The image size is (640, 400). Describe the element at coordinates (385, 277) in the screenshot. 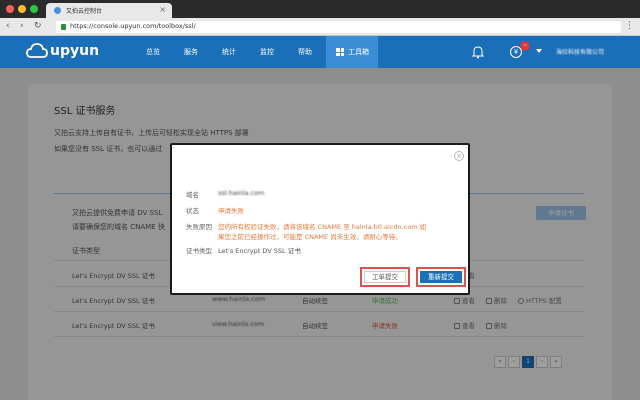

I see `submit-ticket-button: 工单提交` at that location.